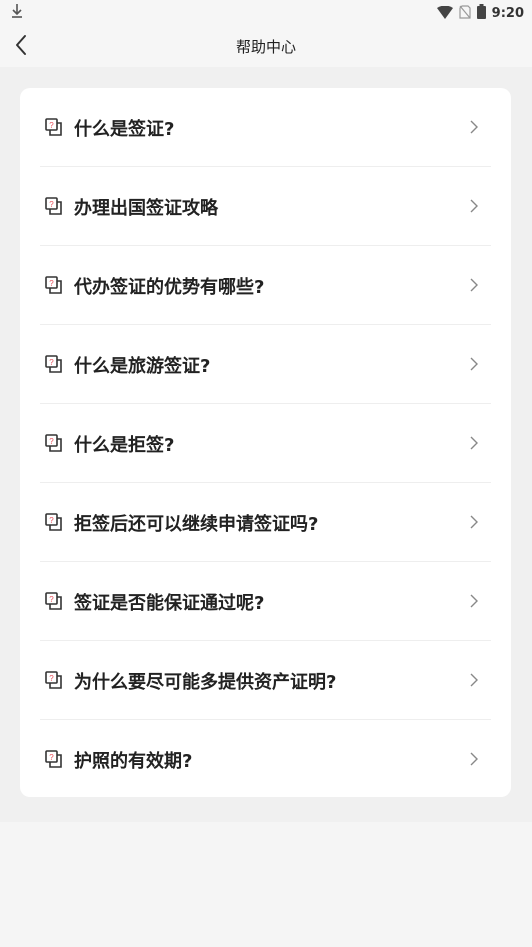 This screenshot has width=532, height=947. Describe the element at coordinates (169, 603) in the screenshot. I see `list-item-label: 签证是否能保证通过呢?` at that location.